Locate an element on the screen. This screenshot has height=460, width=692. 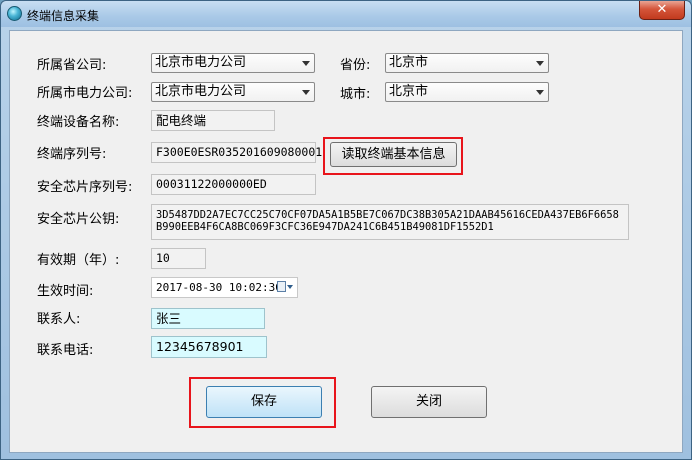
title-bar: 终端信息采集 ✕ is located at coordinates (346, 14).